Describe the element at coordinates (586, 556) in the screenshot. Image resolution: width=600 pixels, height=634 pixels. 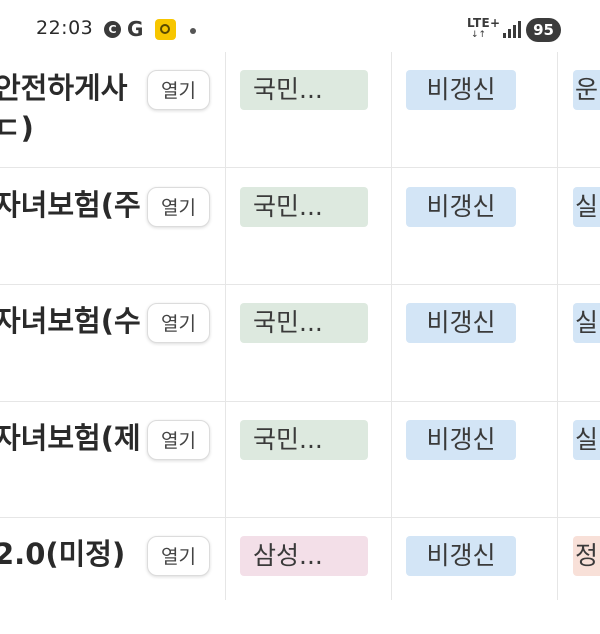
I see `next-column-tag: 정` at that location.